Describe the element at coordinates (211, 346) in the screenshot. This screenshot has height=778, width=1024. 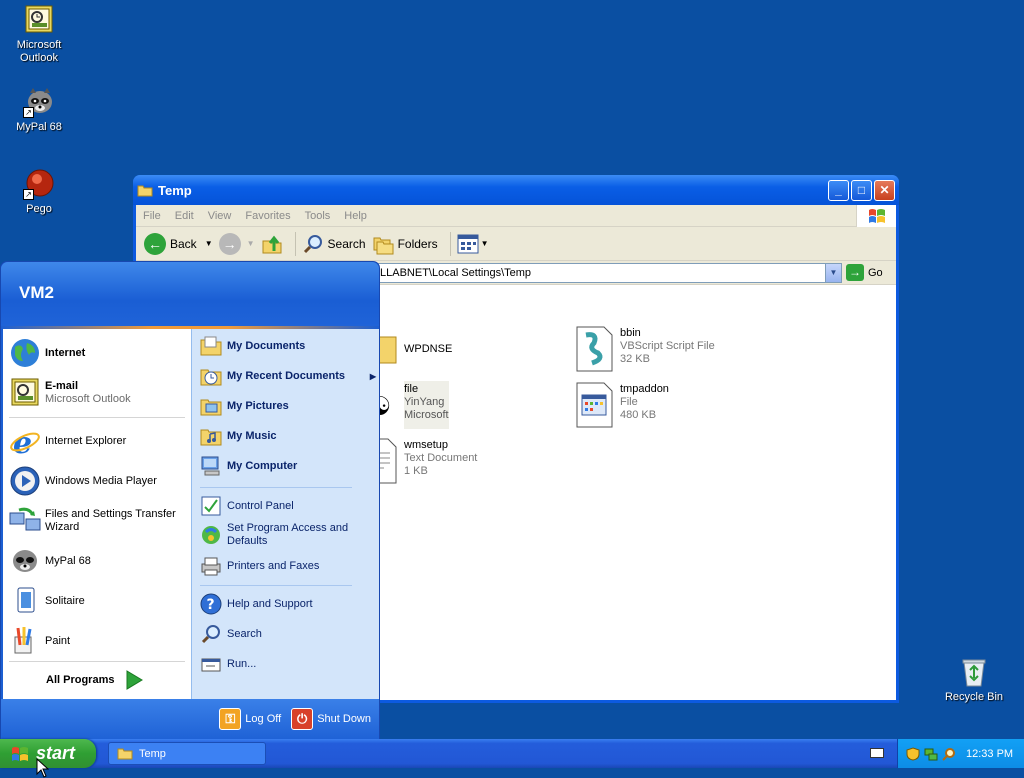
I see `documents-folder-icon` at that location.